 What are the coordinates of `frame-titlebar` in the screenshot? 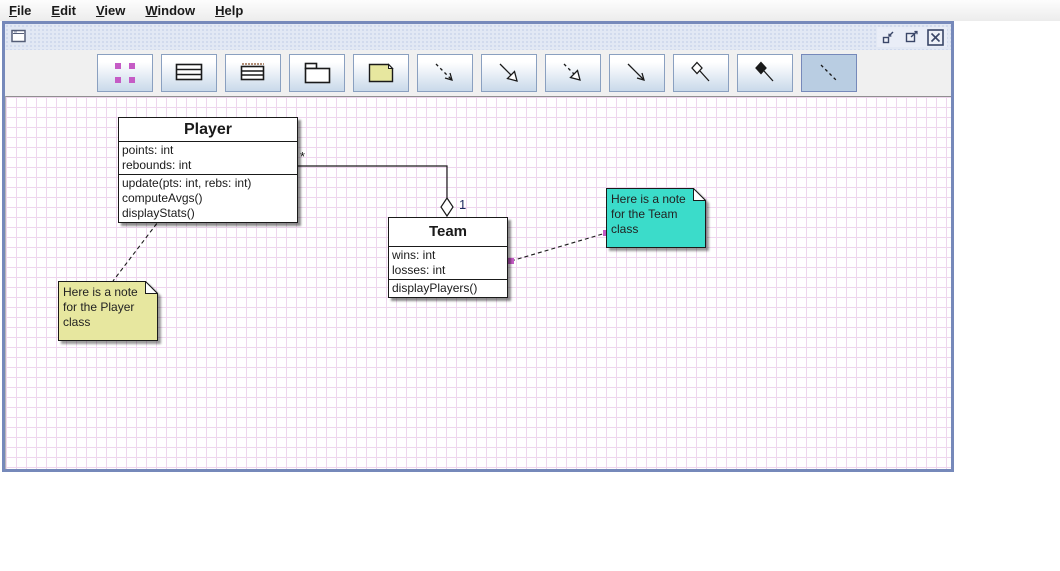 It's located at (478, 37).